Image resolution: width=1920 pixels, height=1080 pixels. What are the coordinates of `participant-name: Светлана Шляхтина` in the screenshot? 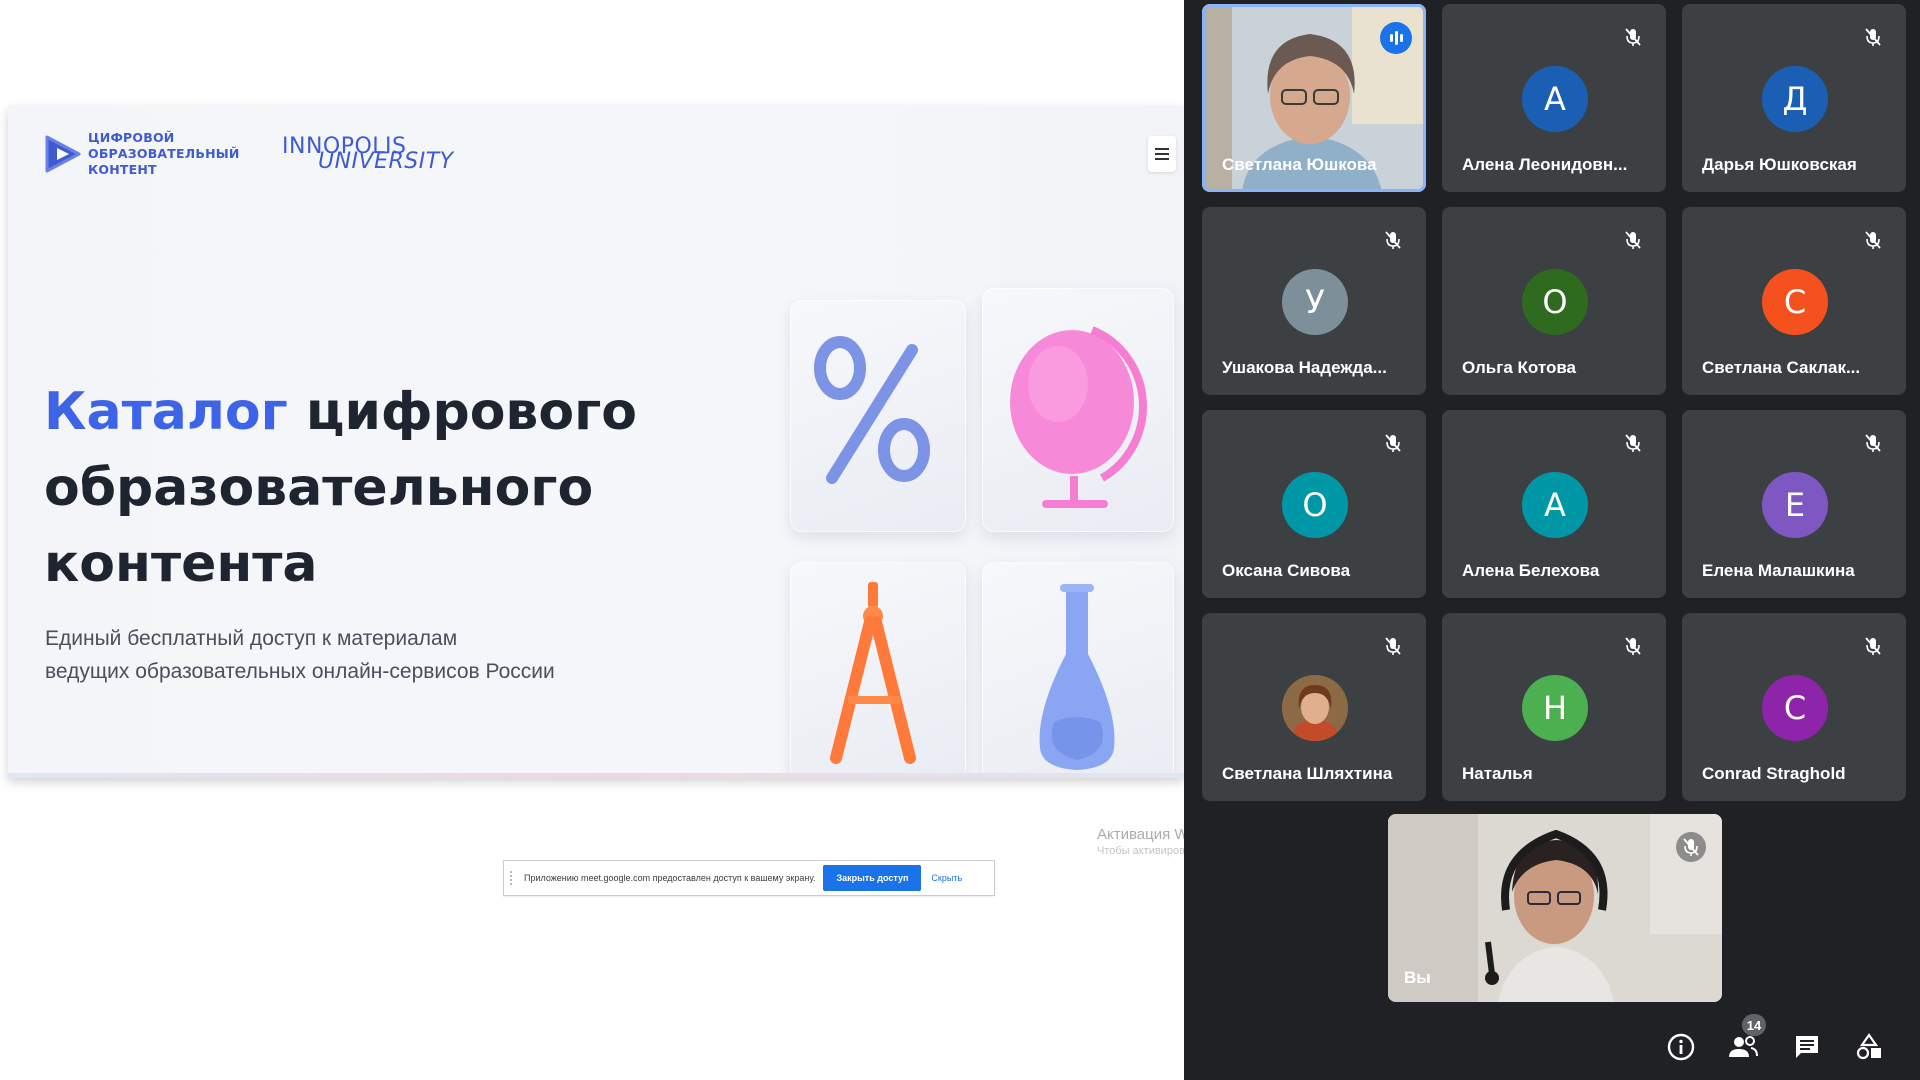 It's located at (1307, 773).